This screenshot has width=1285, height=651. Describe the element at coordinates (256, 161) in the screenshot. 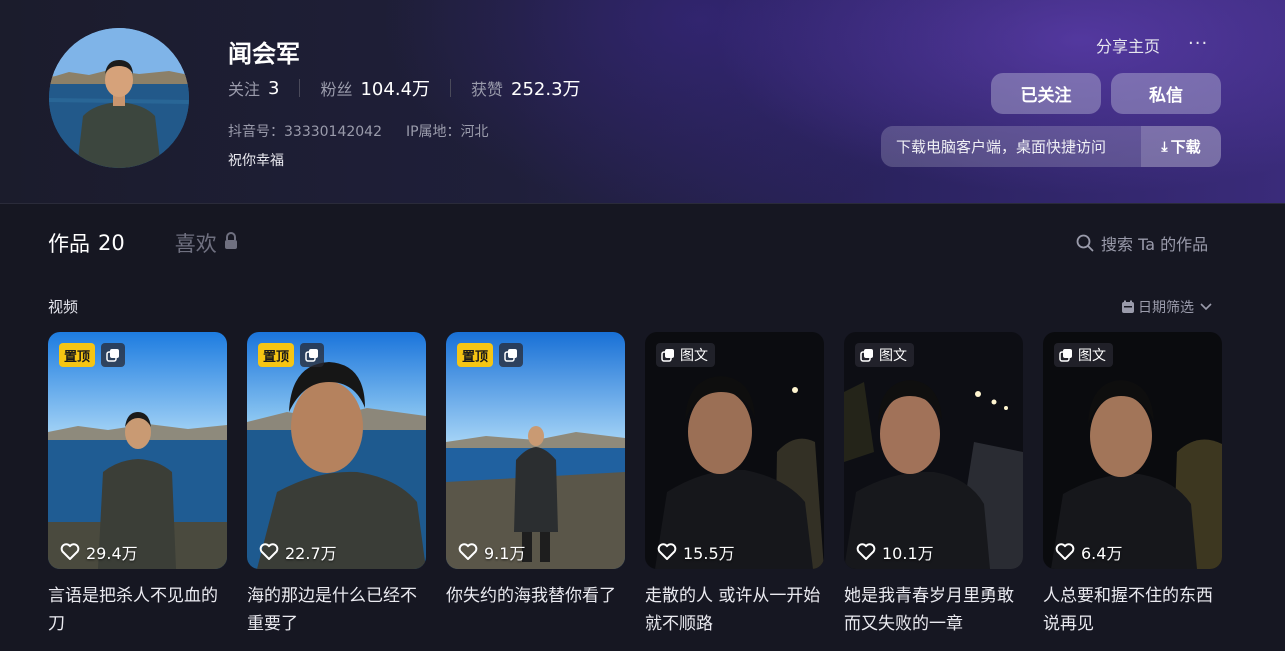

I see `profile-signature: 祝你幸福` at that location.